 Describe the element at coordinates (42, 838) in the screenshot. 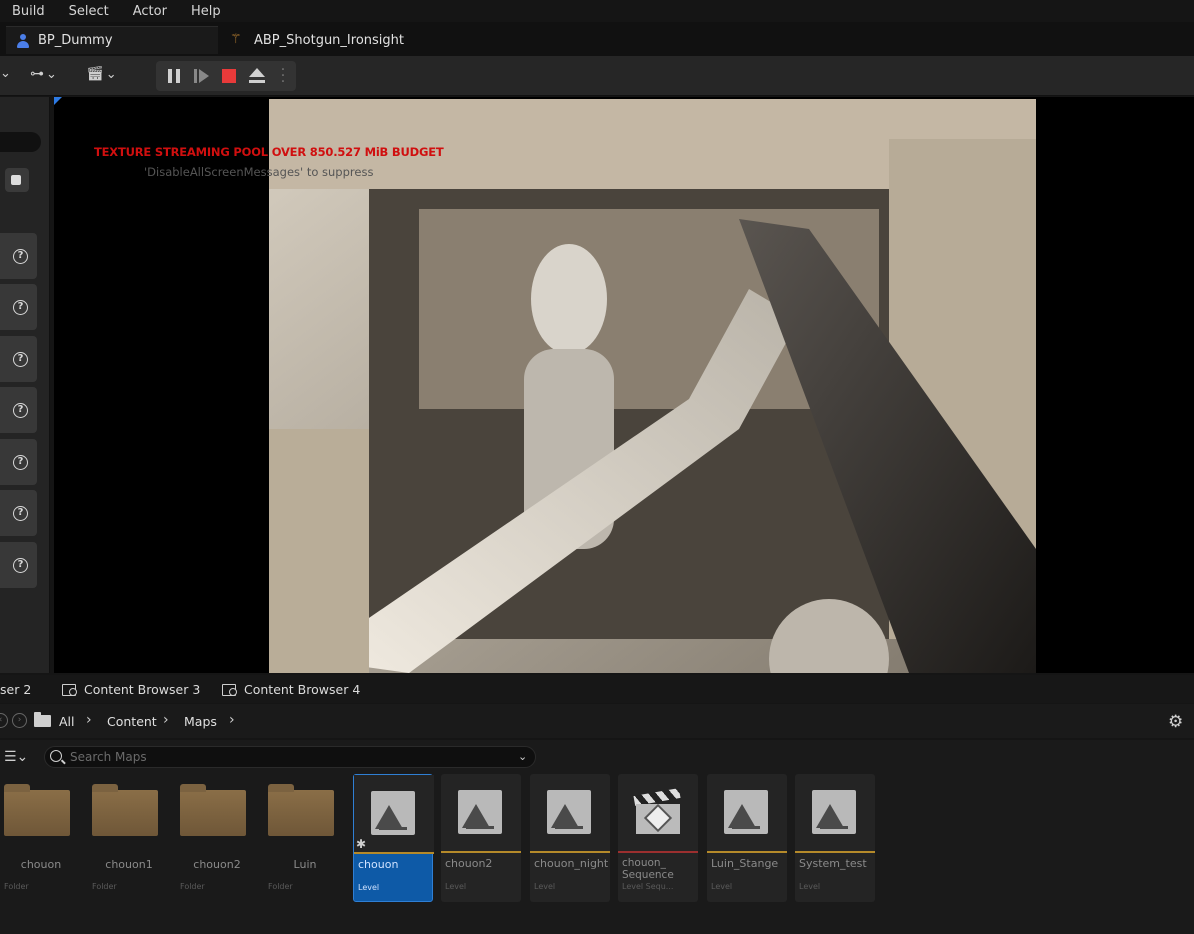

I see `asset-folder-chouon: chouon Folder` at that location.